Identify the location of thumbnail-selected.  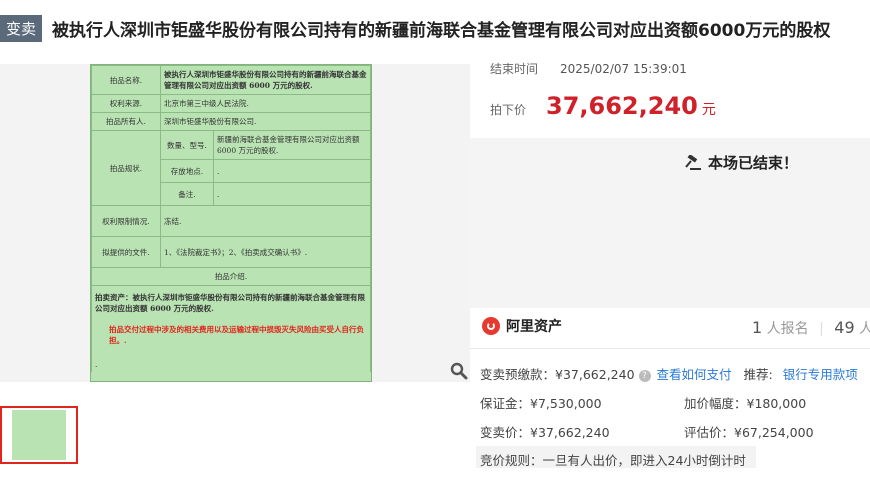
(39, 435).